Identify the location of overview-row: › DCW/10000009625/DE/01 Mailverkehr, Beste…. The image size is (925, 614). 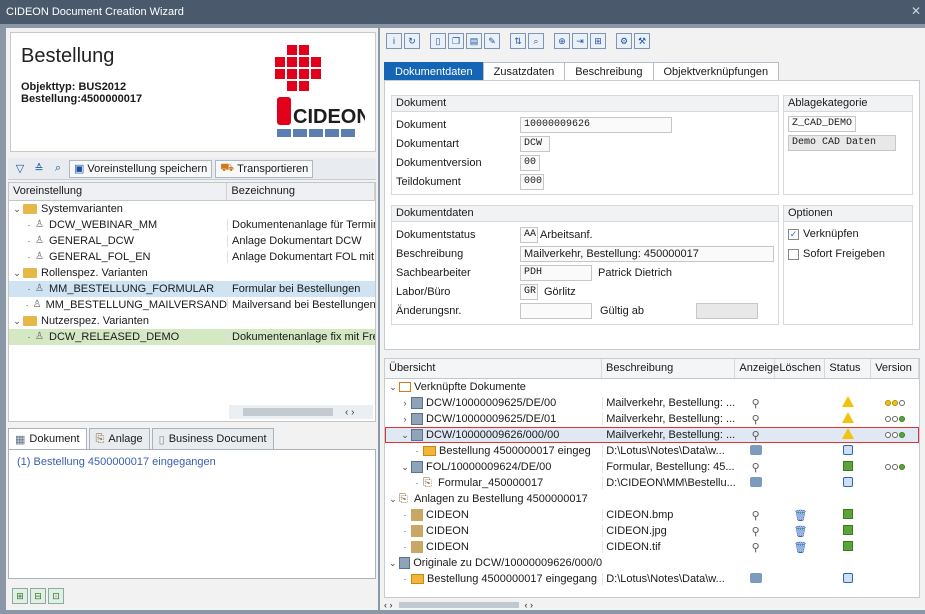
(652, 419).